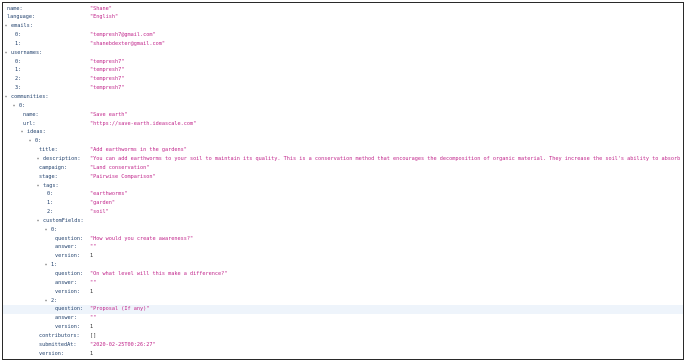  I want to click on json-row: campaign: "Land conservation", so click(343, 168).